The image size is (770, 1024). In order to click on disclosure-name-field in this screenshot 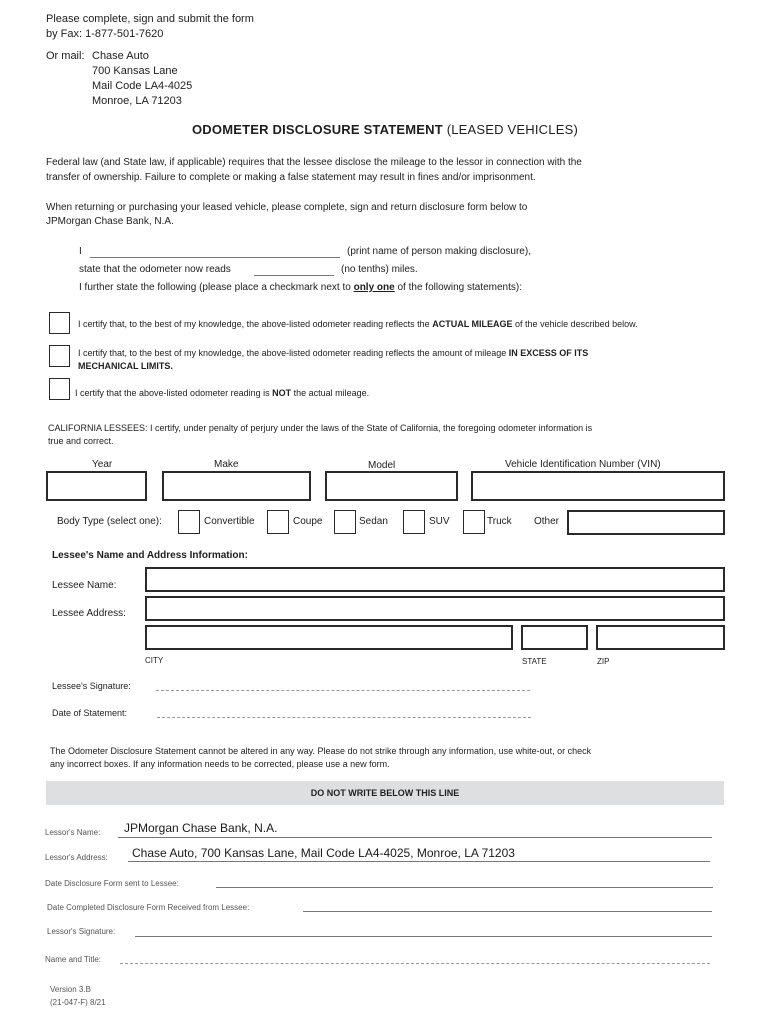, I will do `click(215, 251)`.